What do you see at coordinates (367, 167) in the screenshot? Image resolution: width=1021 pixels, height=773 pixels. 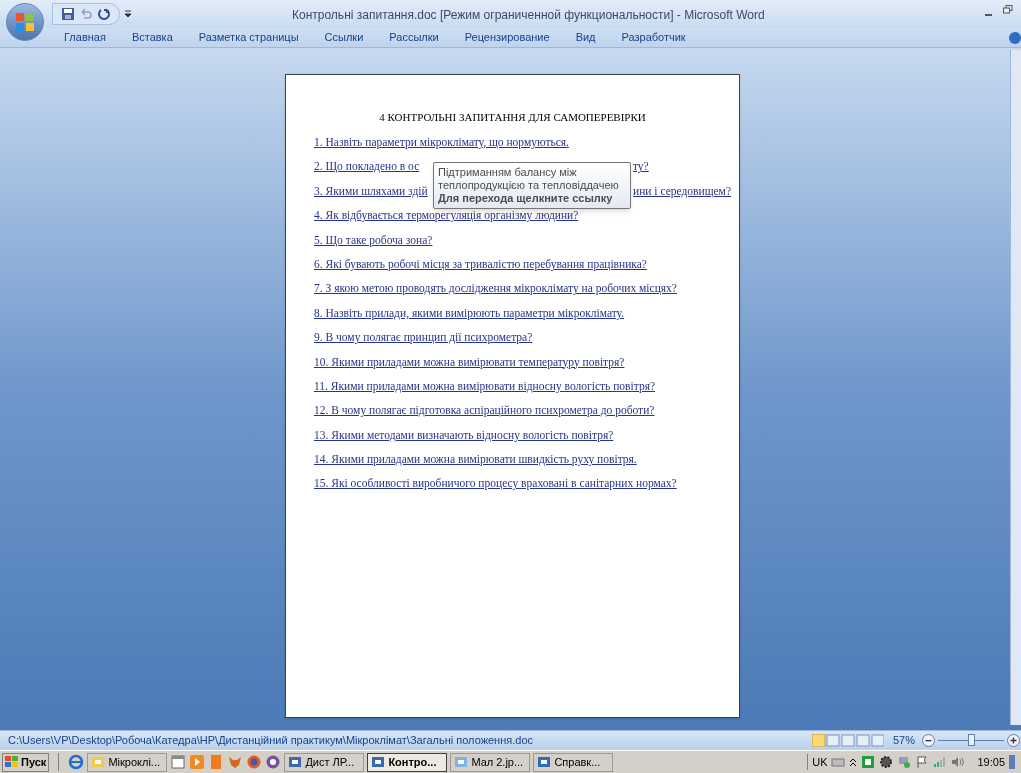 I see `question-link: 2. Що покладено в ос` at bounding box center [367, 167].